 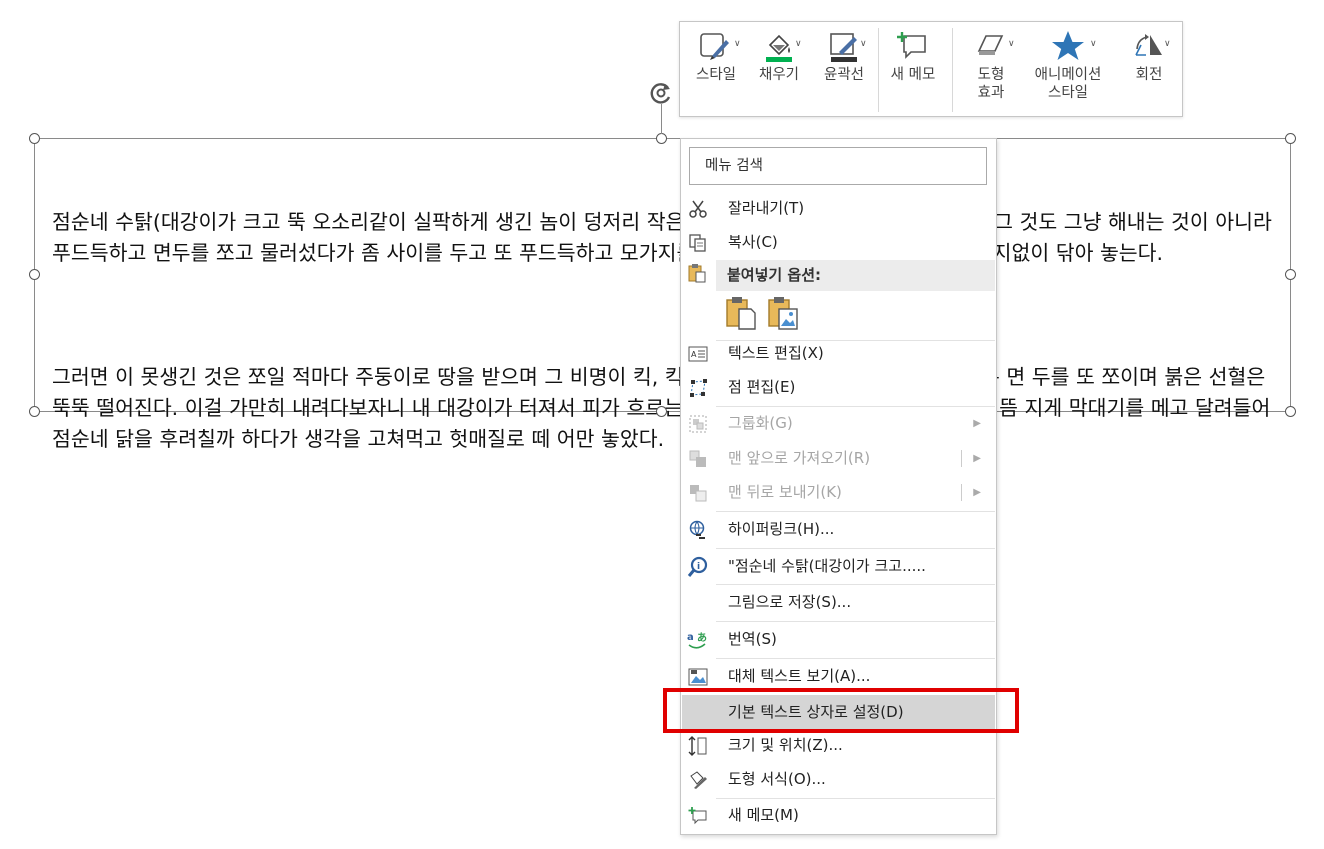 What do you see at coordinates (1068, 64) in the screenshot?
I see `animation-styles-button: ∨ 애니메이션 스타일` at bounding box center [1068, 64].